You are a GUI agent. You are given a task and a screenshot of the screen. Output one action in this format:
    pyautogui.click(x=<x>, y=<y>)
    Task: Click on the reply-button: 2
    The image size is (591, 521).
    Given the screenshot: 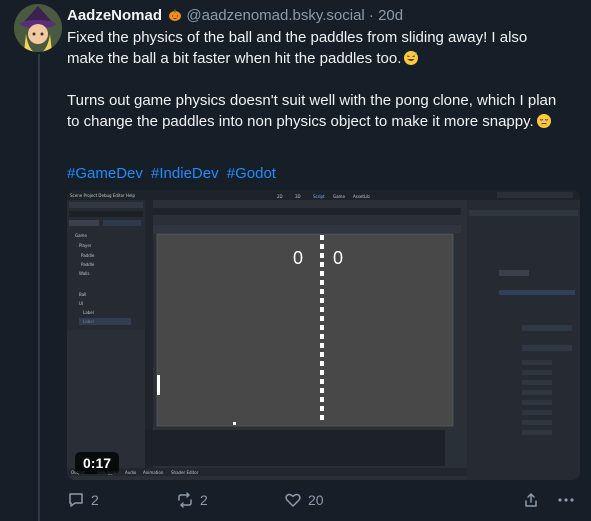 What is the action you would take?
    pyautogui.click(x=83, y=500)
    